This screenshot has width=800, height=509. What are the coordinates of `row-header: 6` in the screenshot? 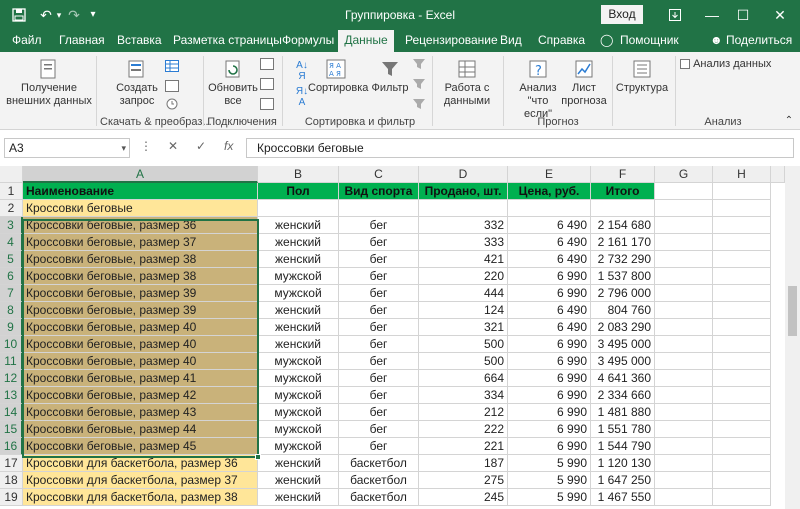 It's located at (11, 276).